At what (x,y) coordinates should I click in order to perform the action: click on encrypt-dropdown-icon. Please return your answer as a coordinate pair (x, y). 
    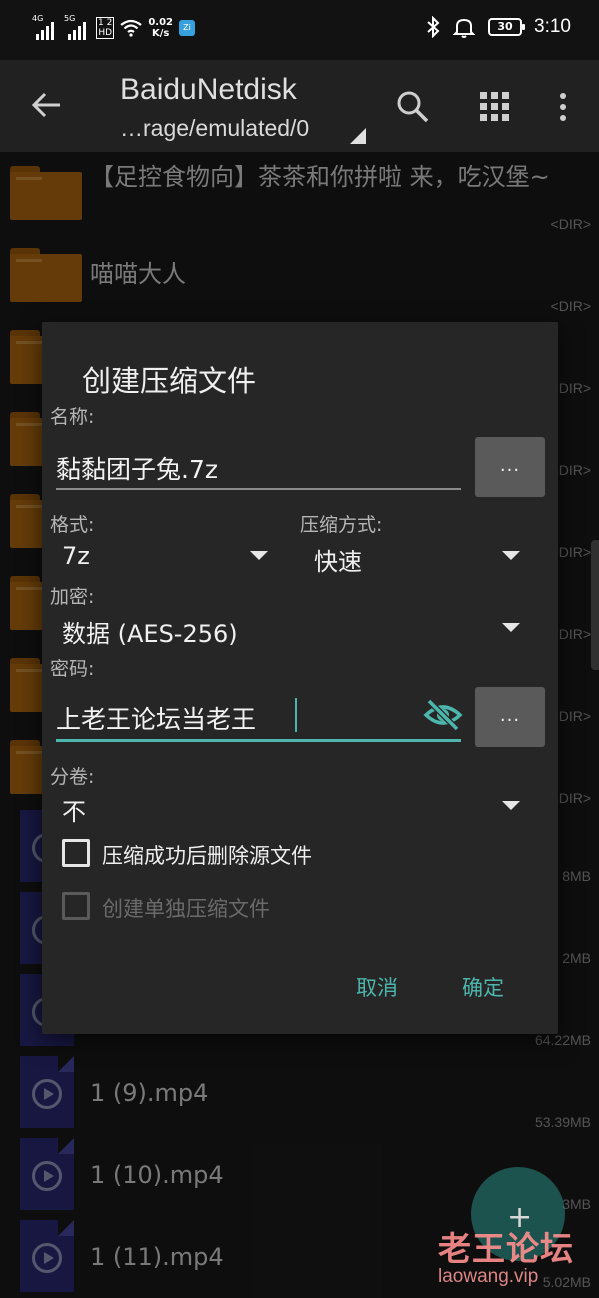
    Looking at the image, I should click on (511, 627).